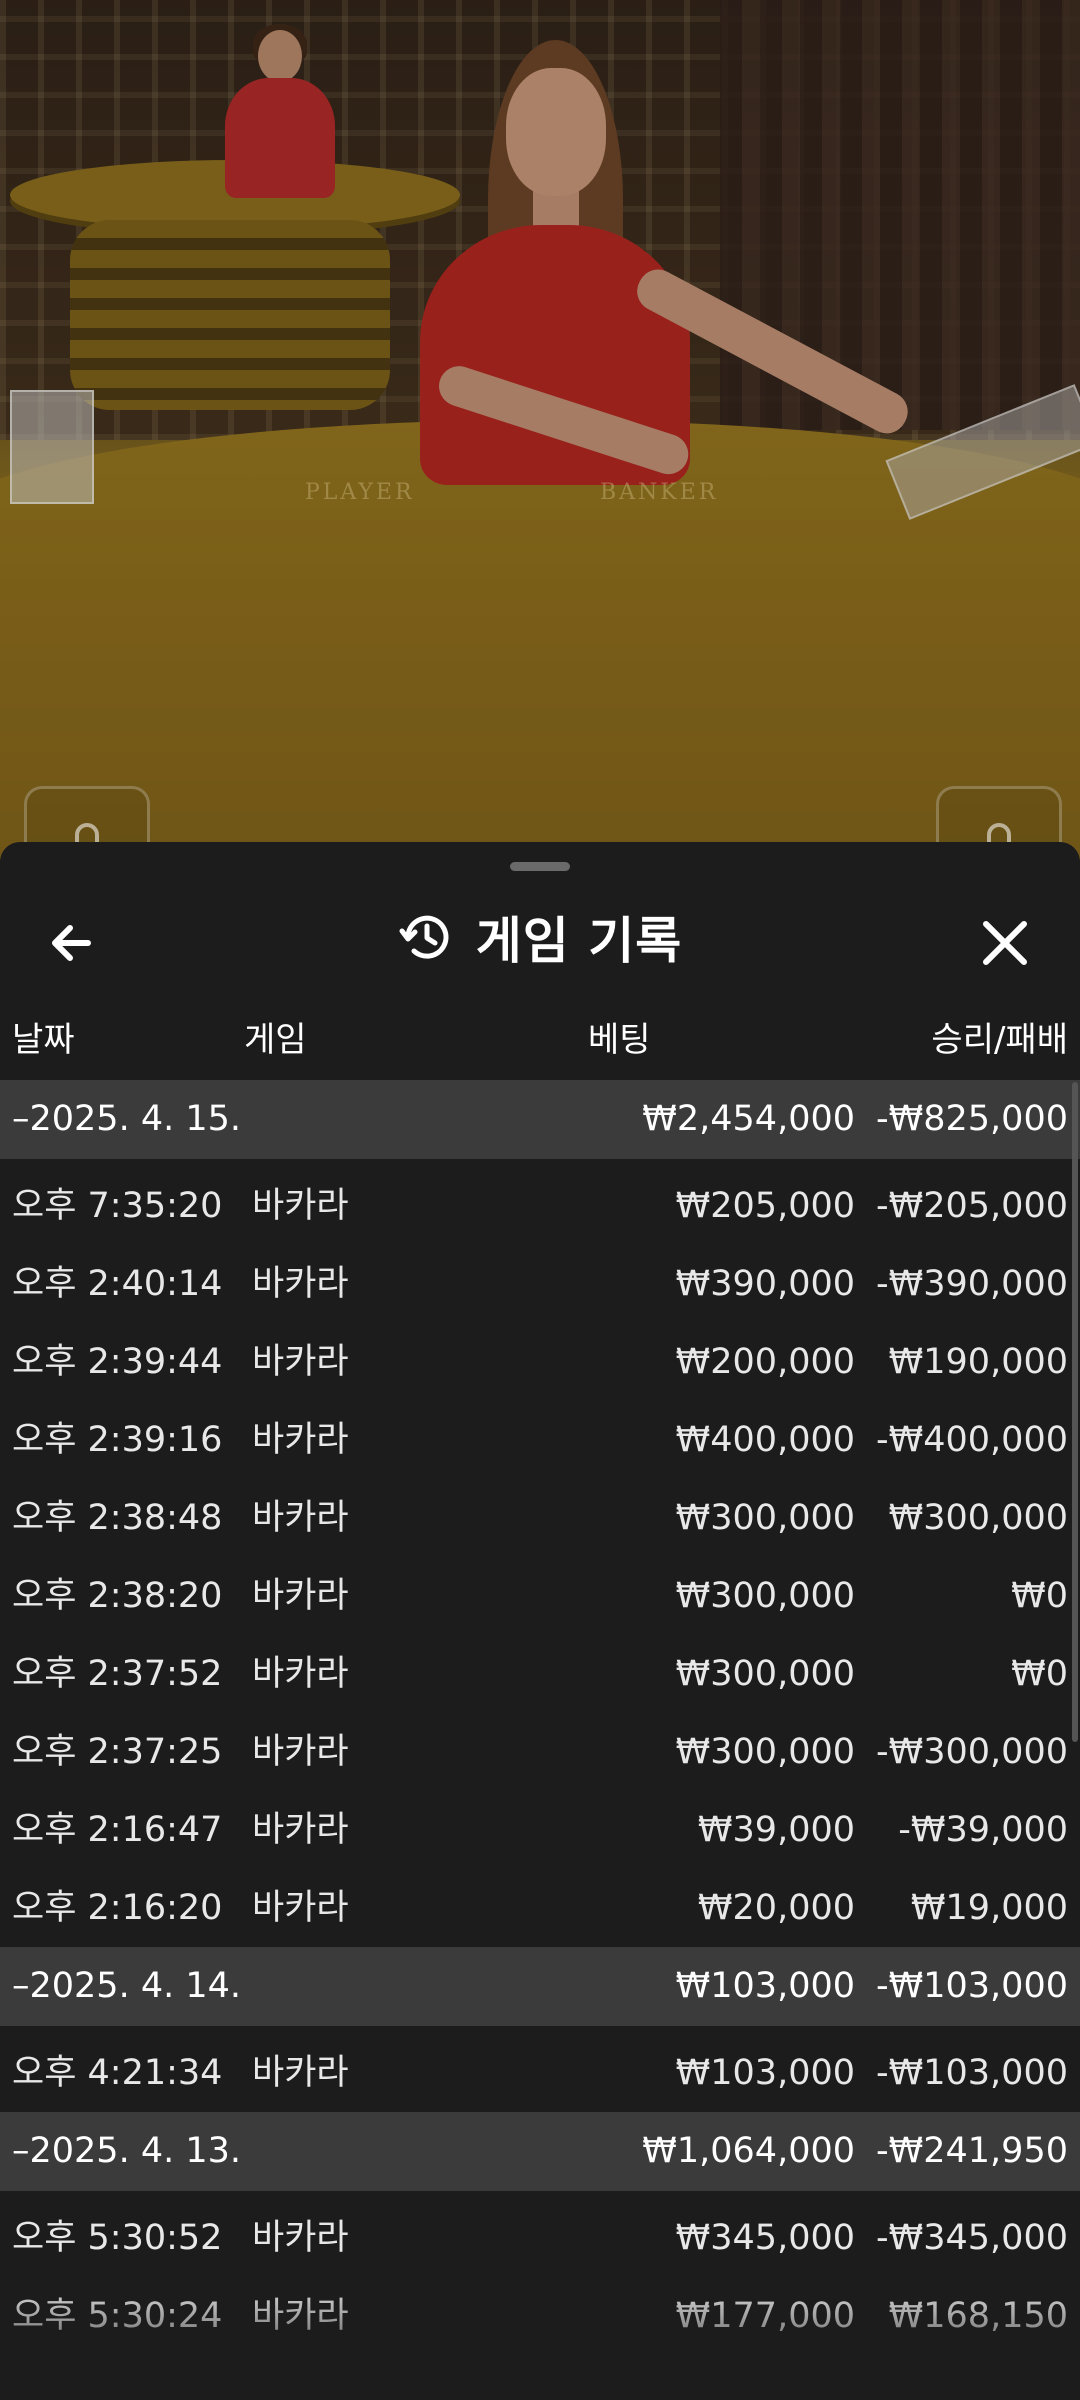 The width and height of the screenshot is (1080, 2400). Describe the element at coordinates (540, 1596) in the screenshot. I see `history-row: 오후 2:38:20 바카라 ₩300,000 ₩0` at that location.